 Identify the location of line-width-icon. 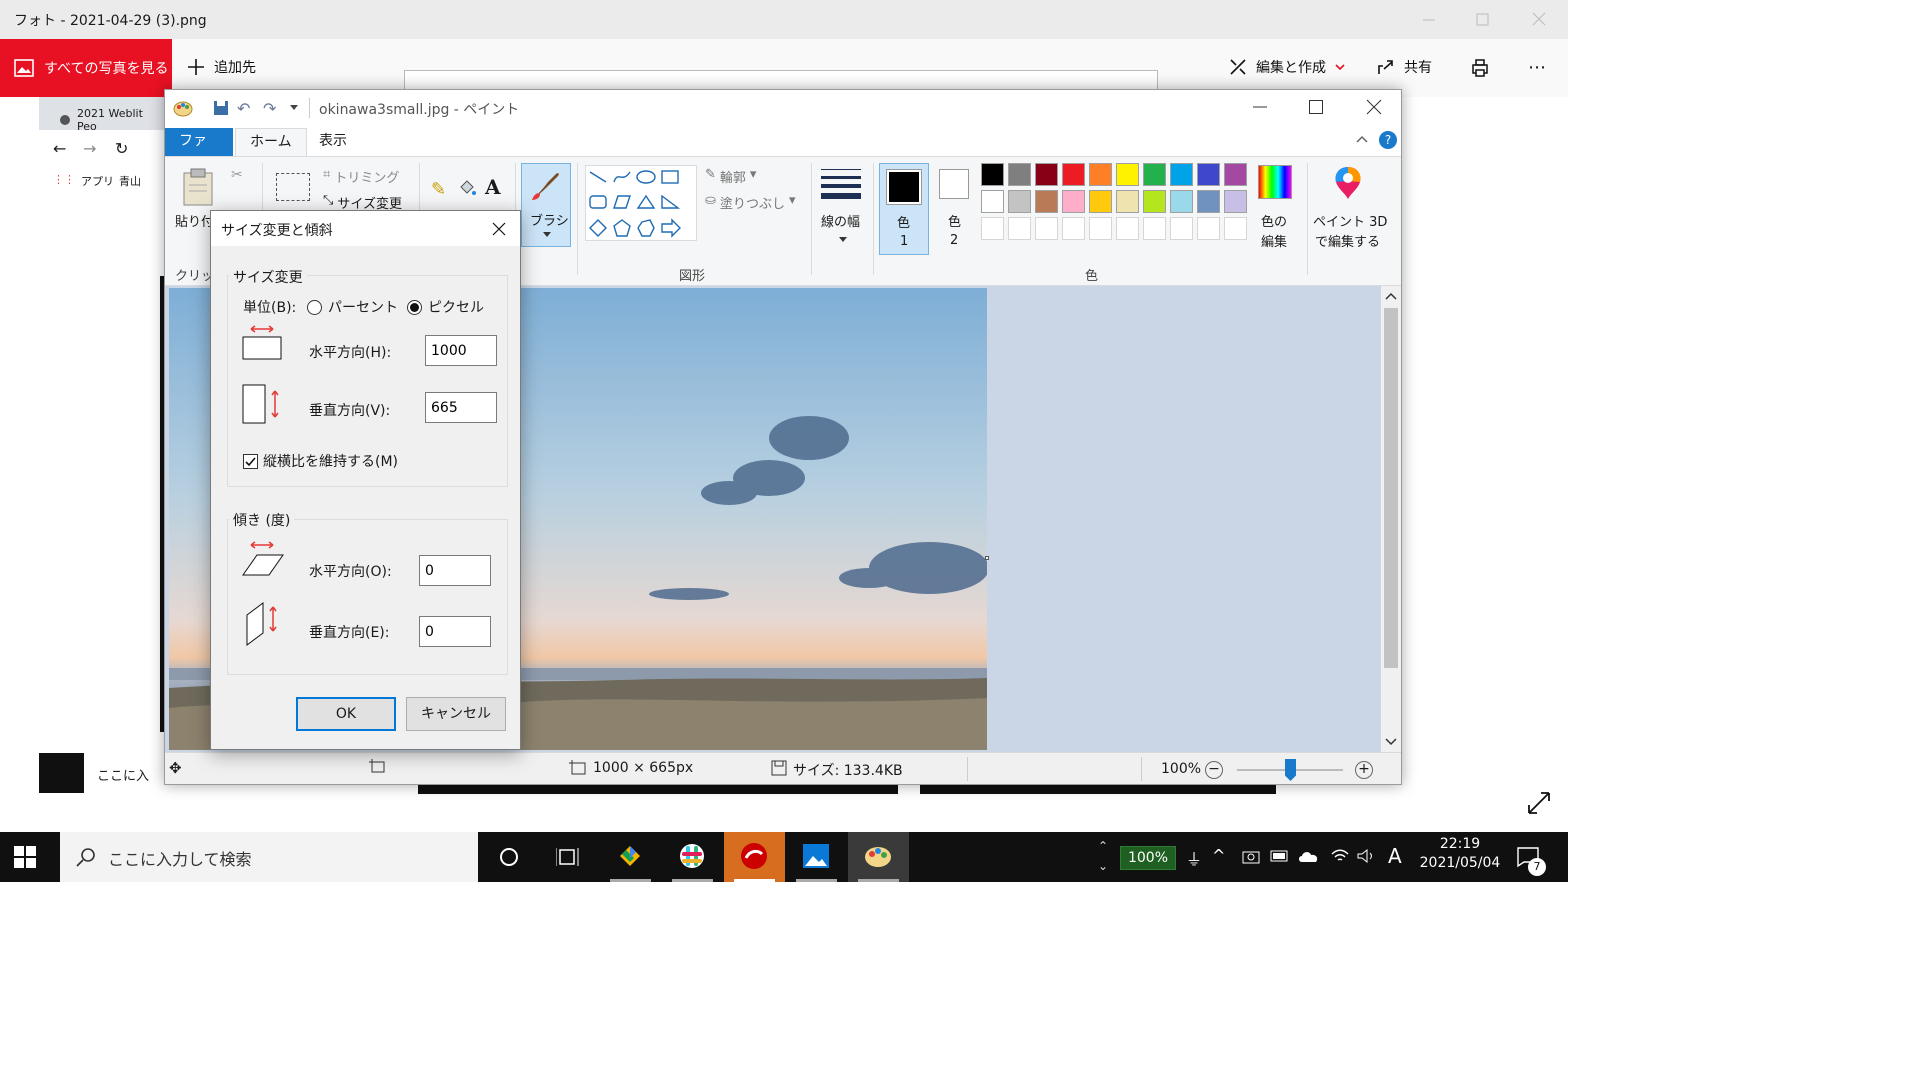
(841, 184).